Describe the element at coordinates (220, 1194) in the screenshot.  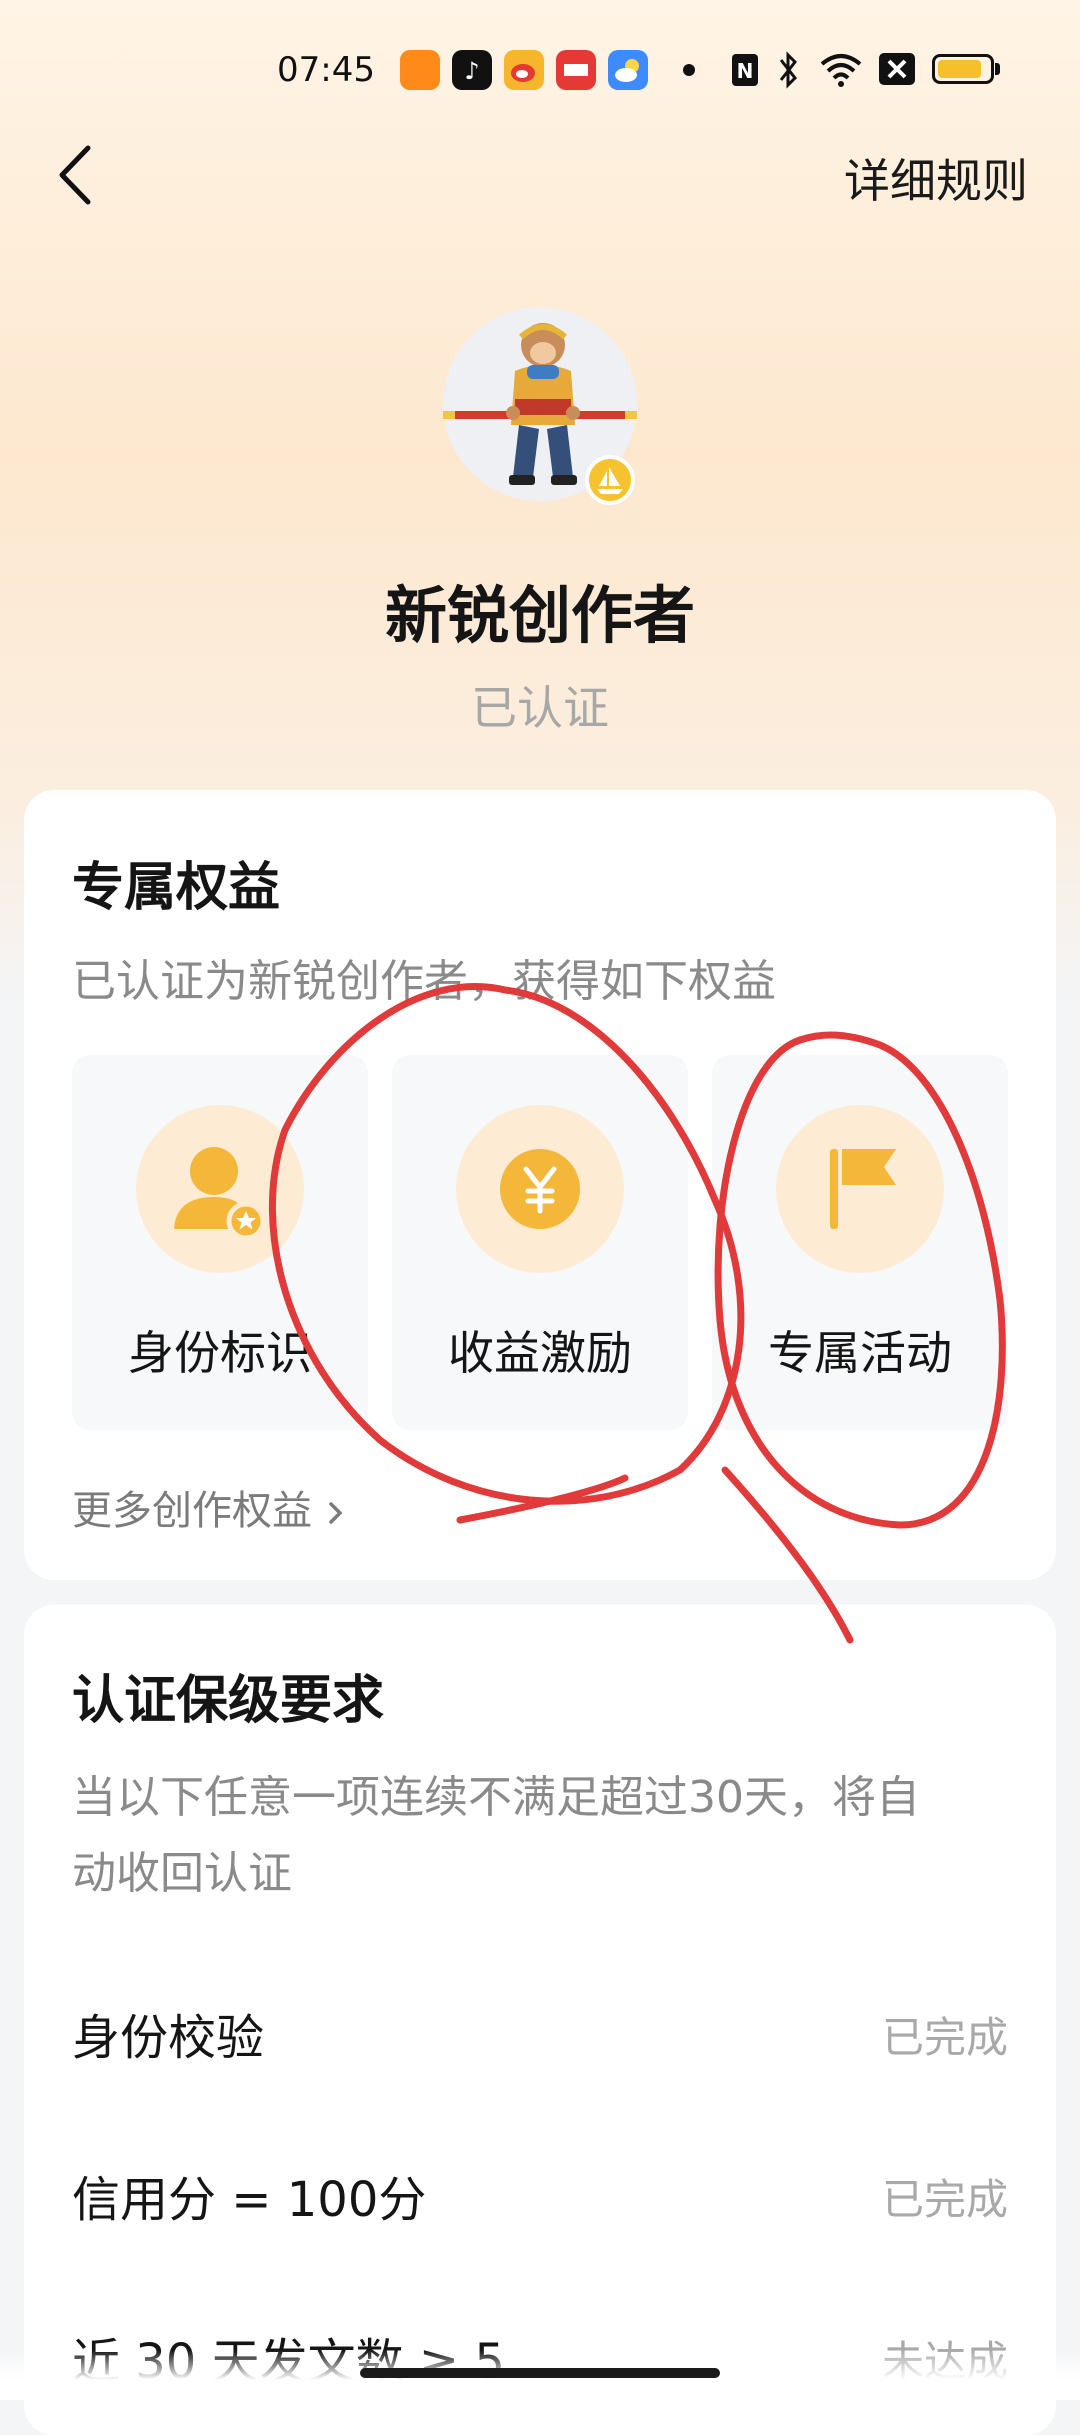
I see `user-star-icon` at that location.